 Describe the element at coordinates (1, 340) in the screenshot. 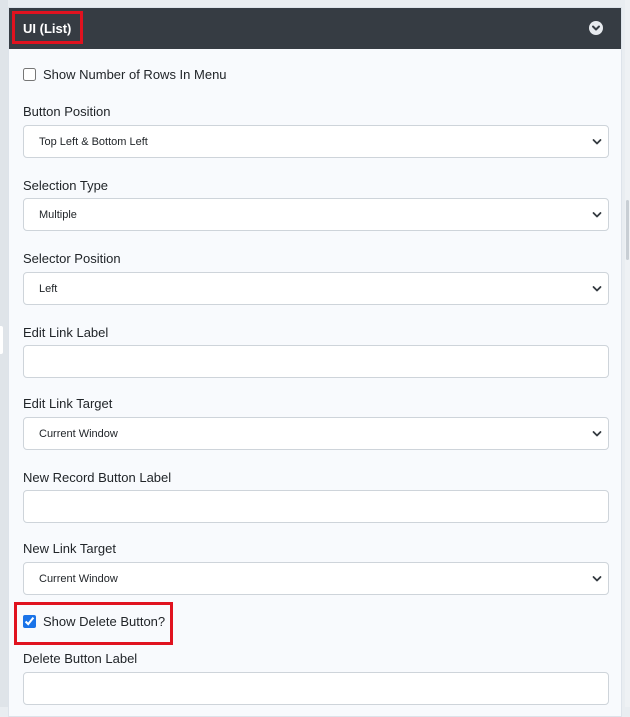

I see `left-drag-handle` at that location.